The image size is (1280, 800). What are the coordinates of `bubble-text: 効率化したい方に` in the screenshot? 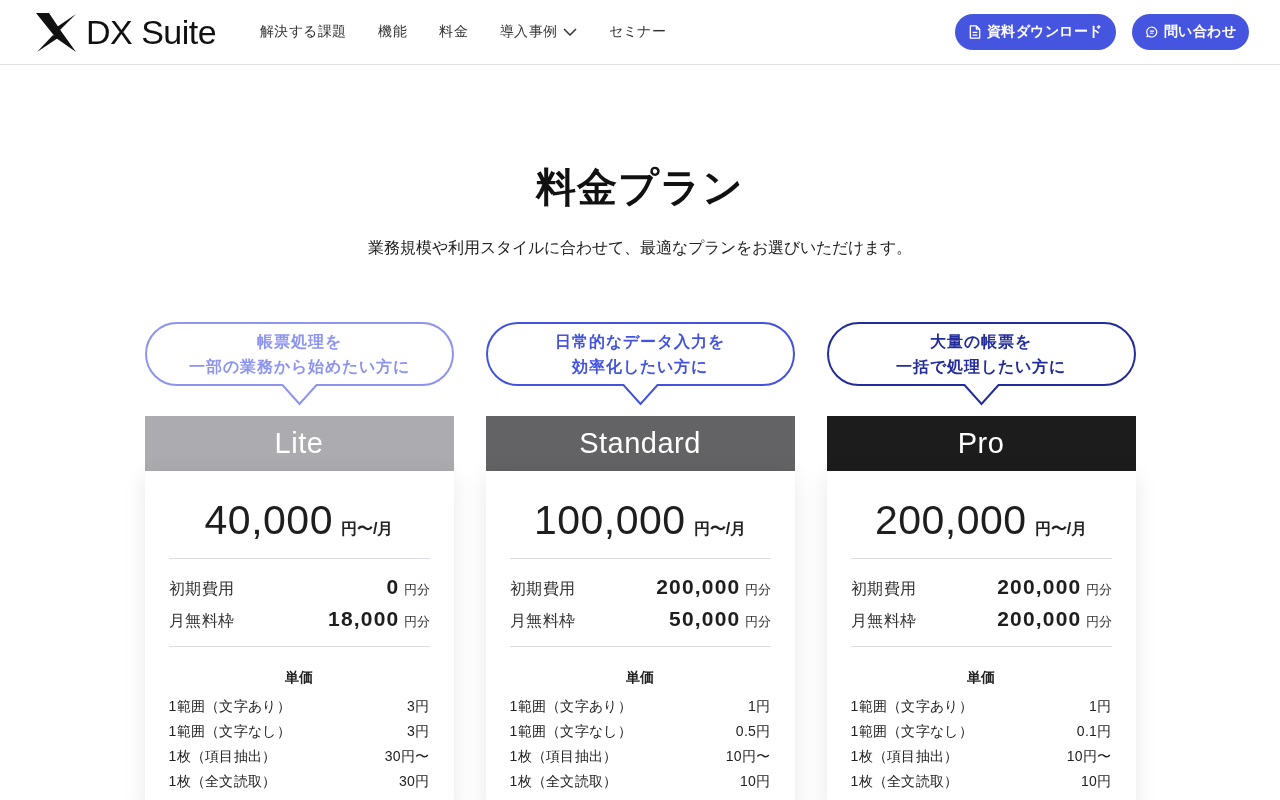 It's located at (640, 367).